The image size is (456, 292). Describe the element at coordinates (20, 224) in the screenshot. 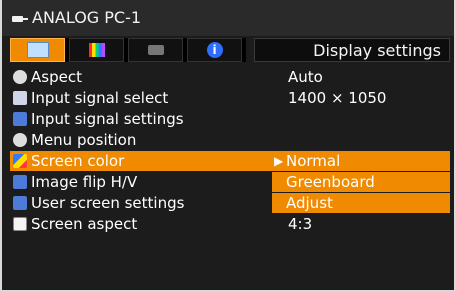

I see `screen-aspect-icon` at that location.